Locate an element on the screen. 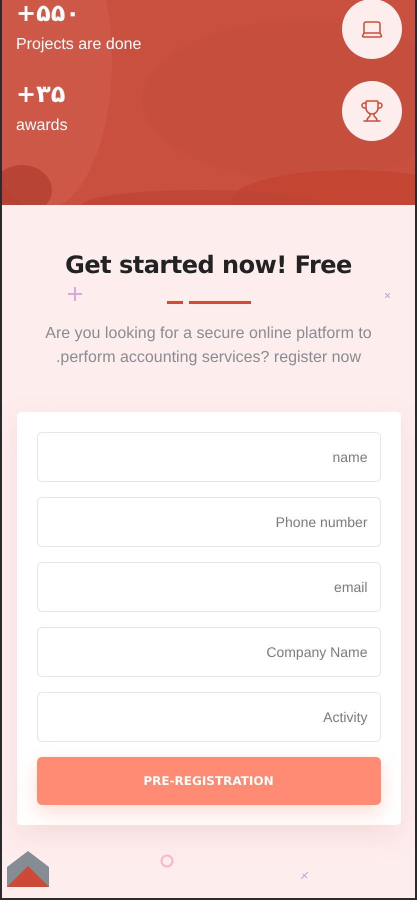 This screenshot has width=417, height=900. scroll-top-button is located at coordinates (28, 869).